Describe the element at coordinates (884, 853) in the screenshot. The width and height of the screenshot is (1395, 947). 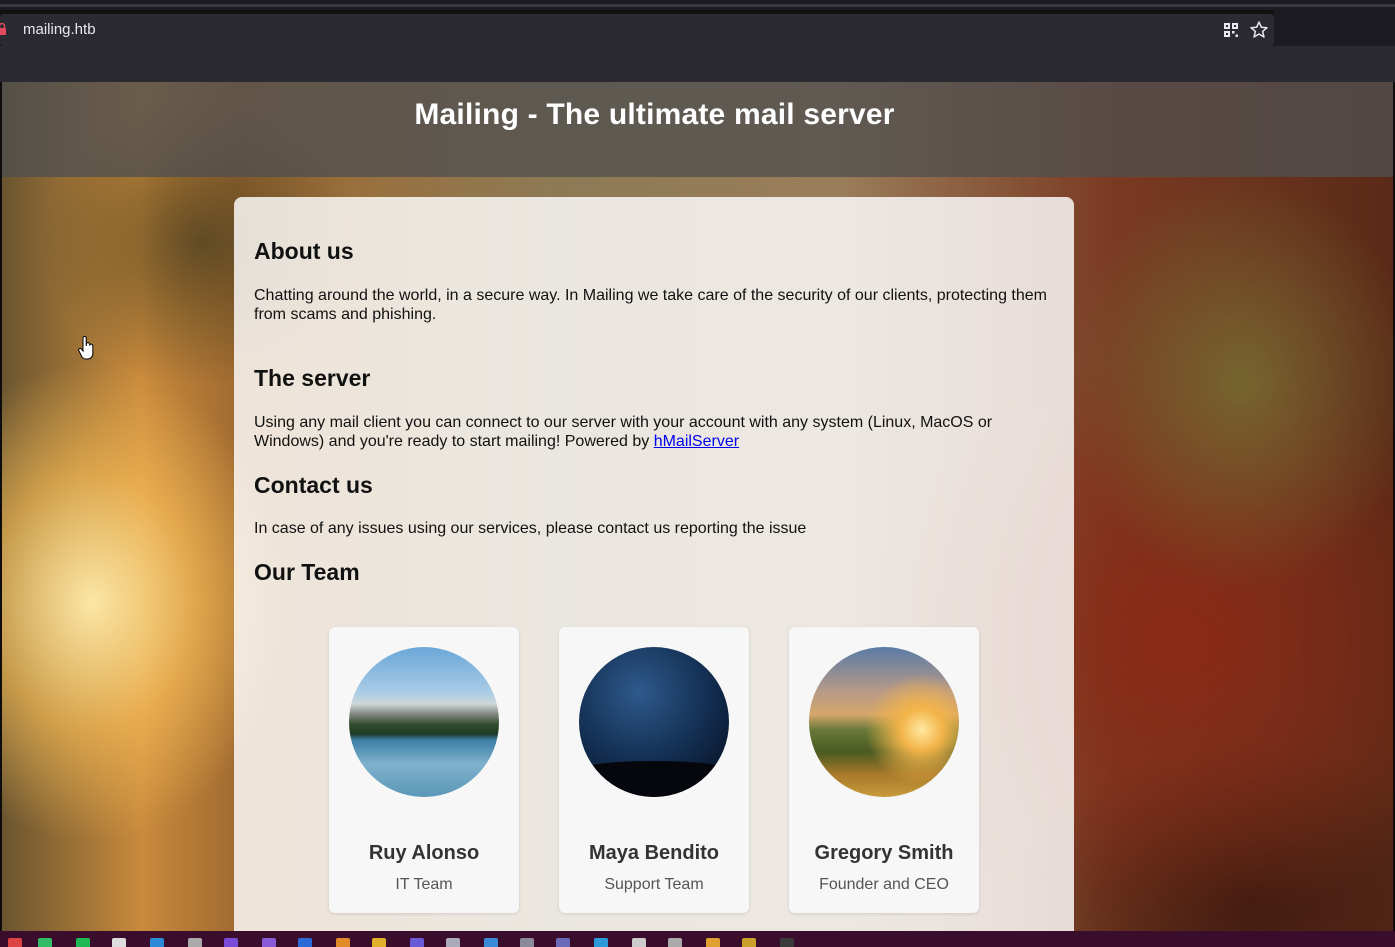
I see `member-name: Gregory Smith` at that location.